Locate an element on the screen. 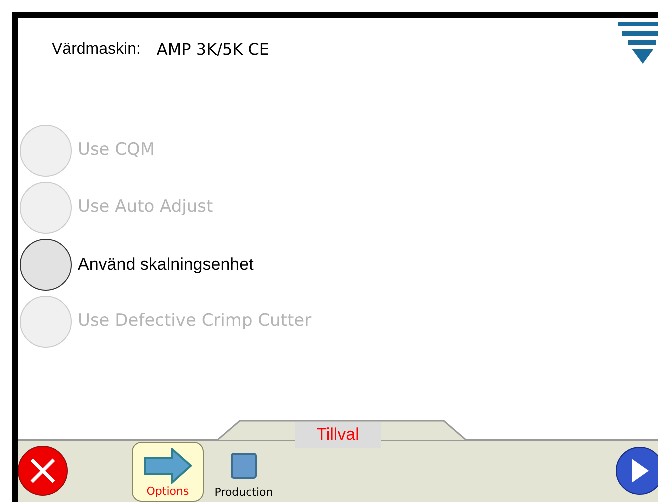  next-button is located at coordinates (637, 471).